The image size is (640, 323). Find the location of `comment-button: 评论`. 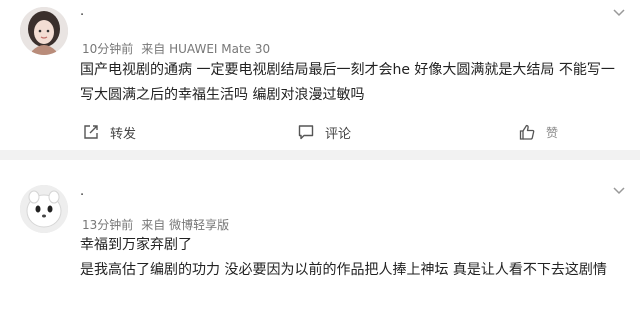

comment-button: 评论 is located at coordinates (324, 132).